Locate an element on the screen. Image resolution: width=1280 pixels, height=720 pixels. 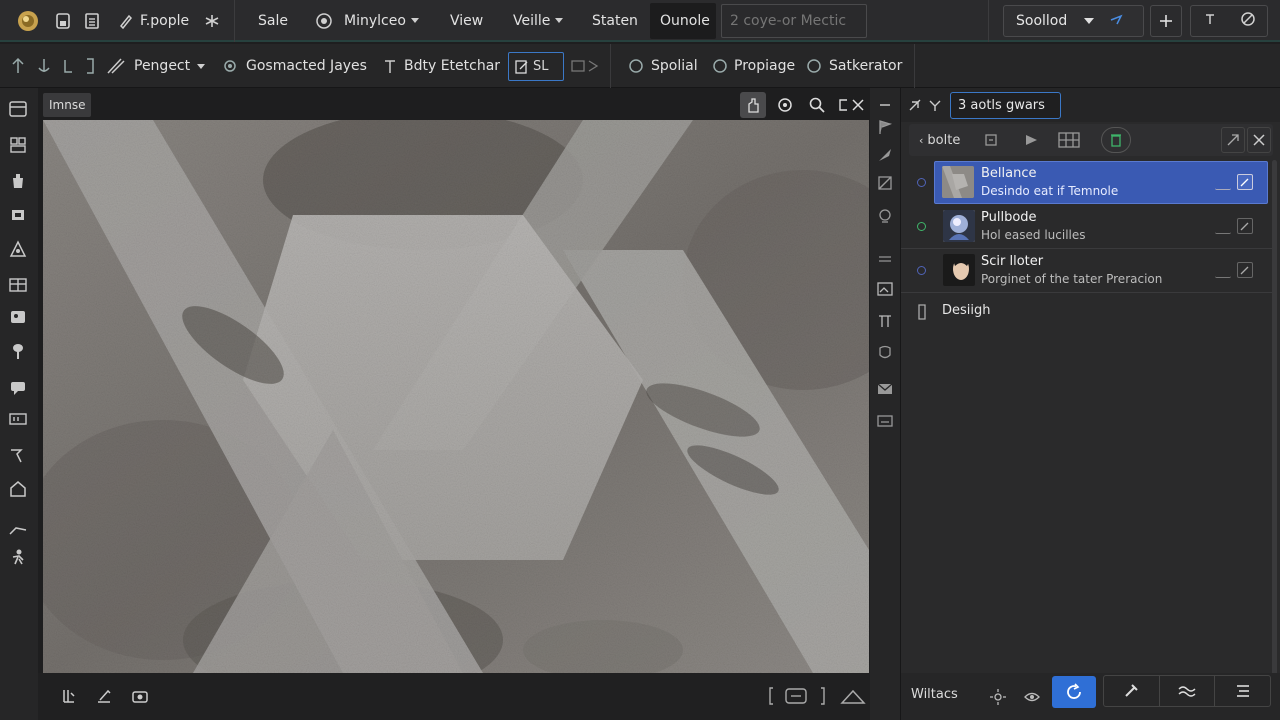
slash-box-icon is located at coordinates (885, 183).